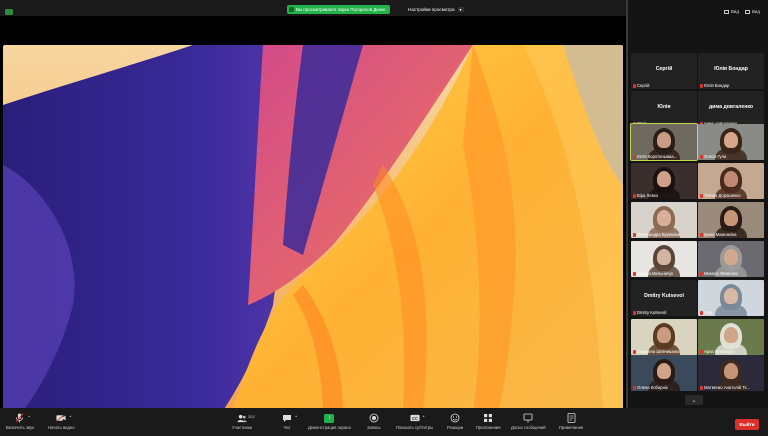 This screenshot has width=768, height=436. I want to click on chat-button: ▴ Чат, so click(289, 421).